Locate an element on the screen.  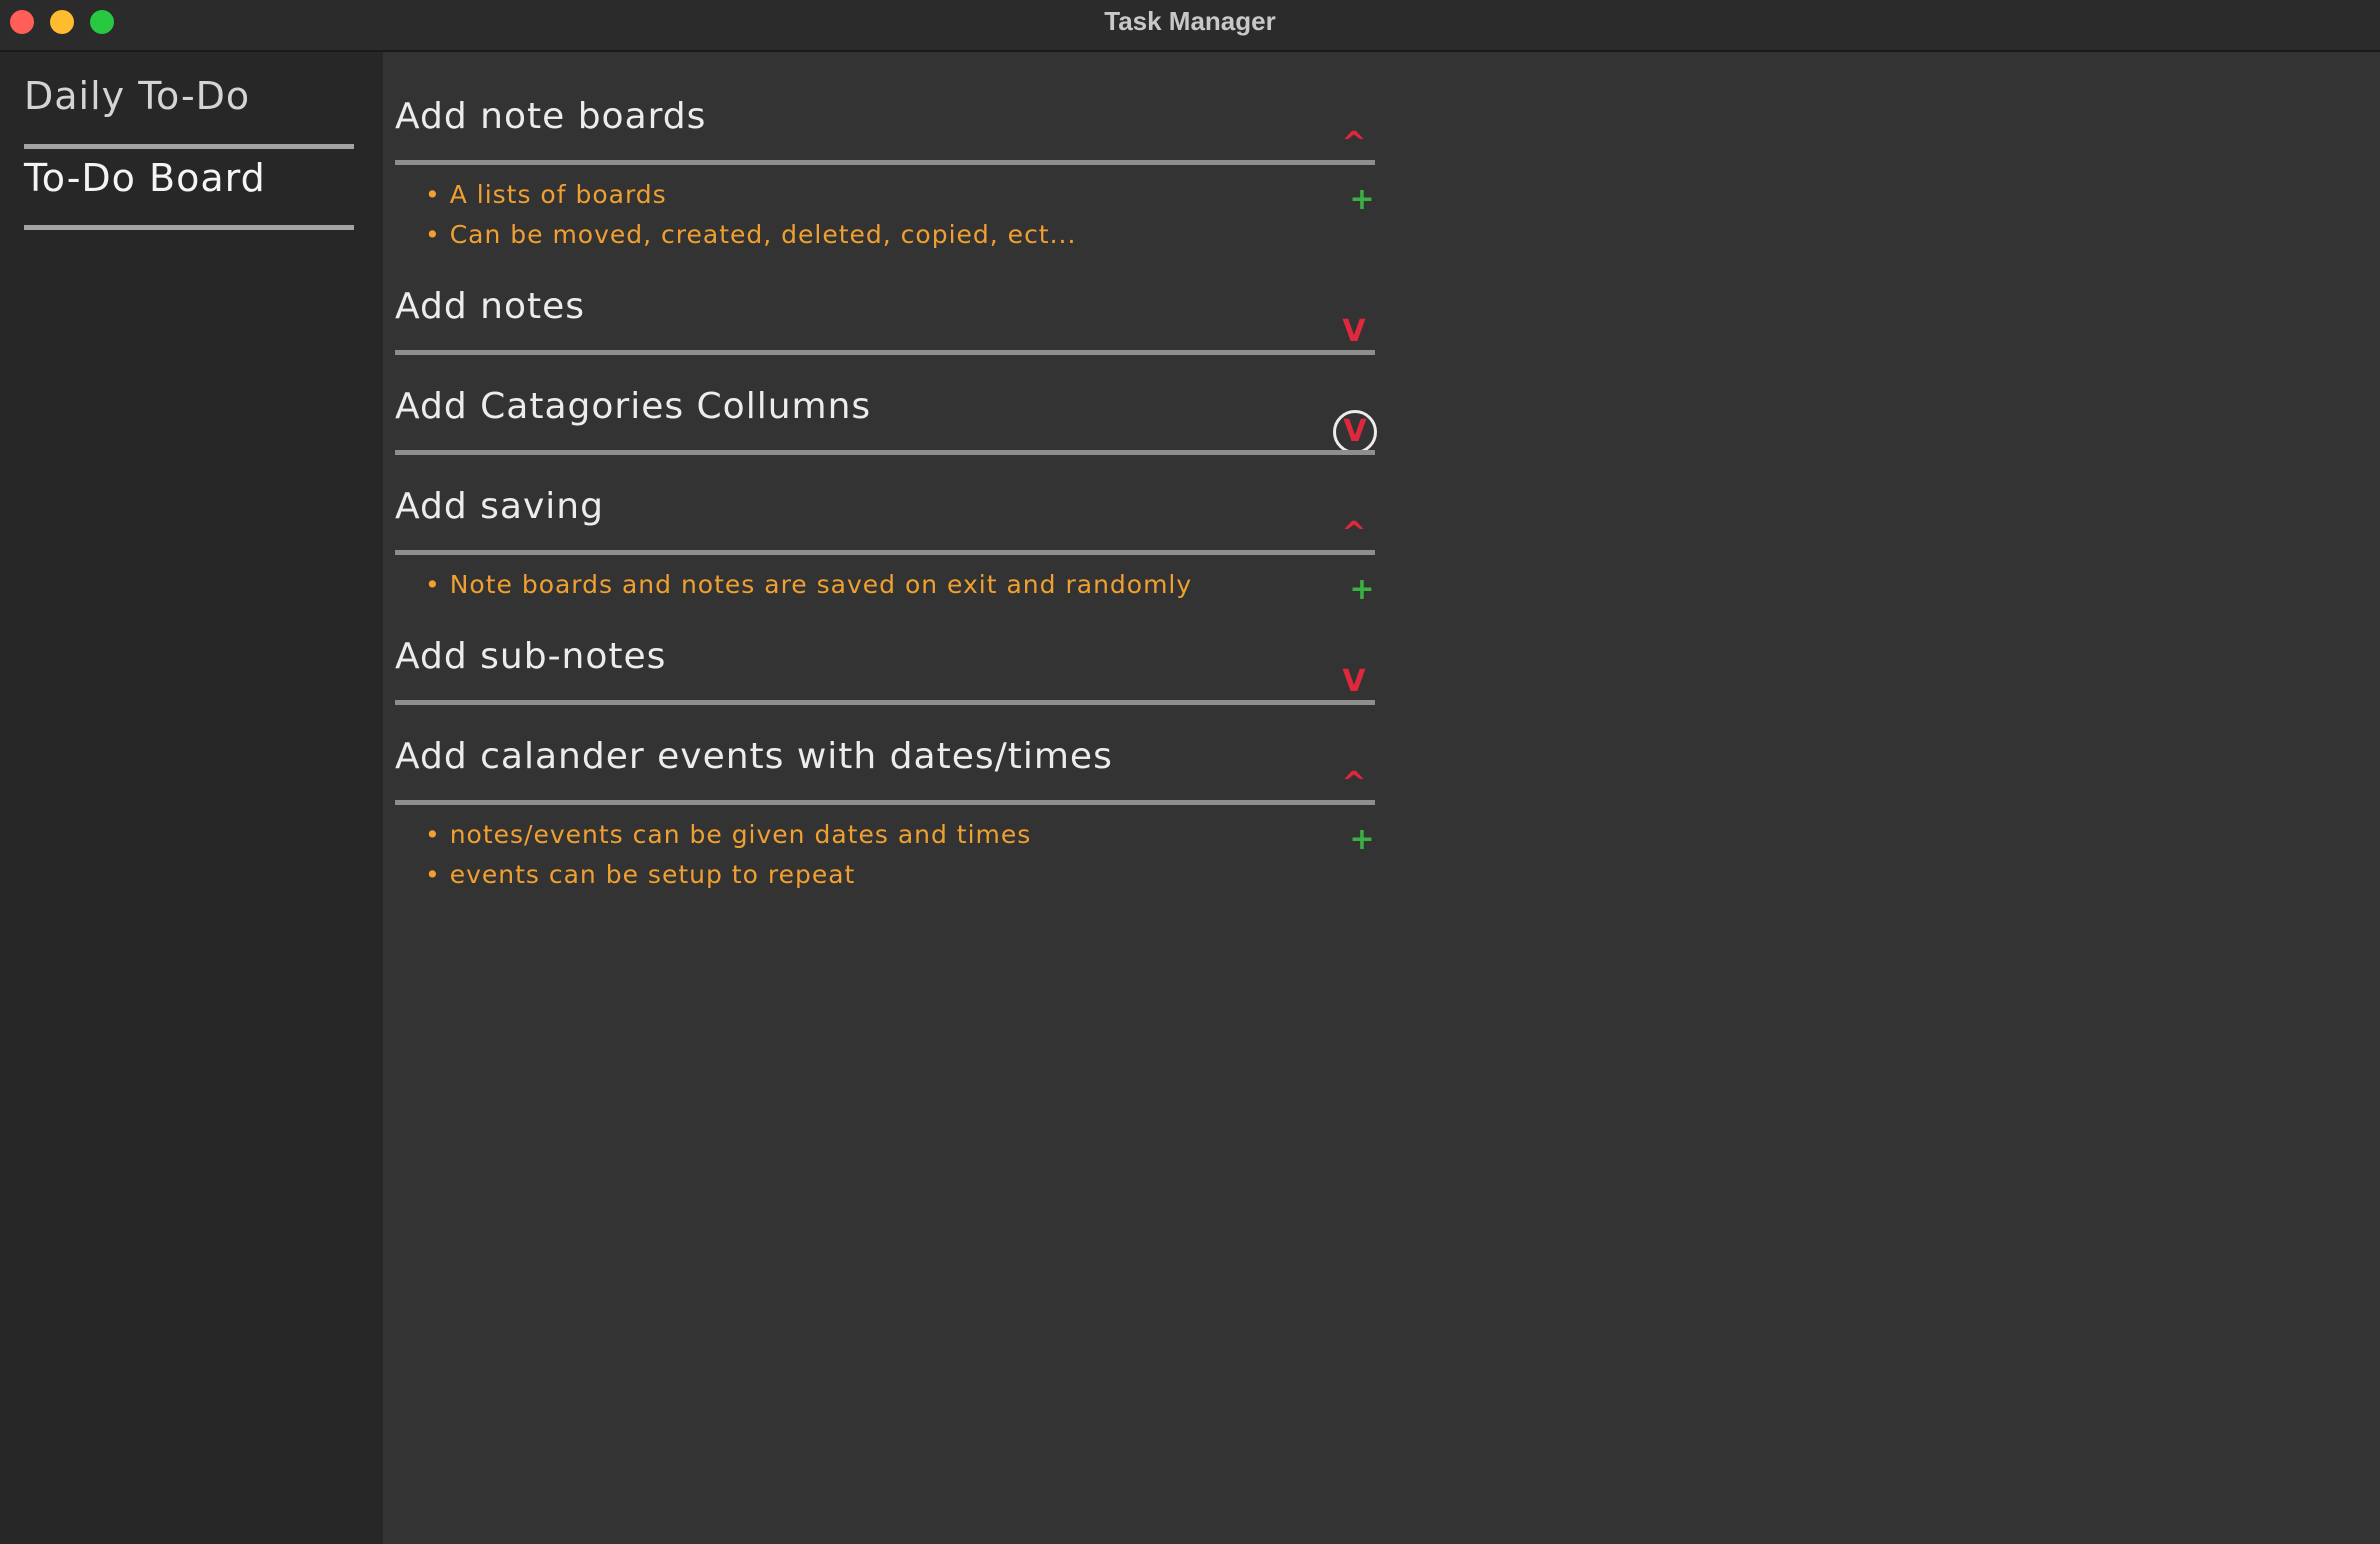
section-title: Add note boards is located at coordinates (551, 116).